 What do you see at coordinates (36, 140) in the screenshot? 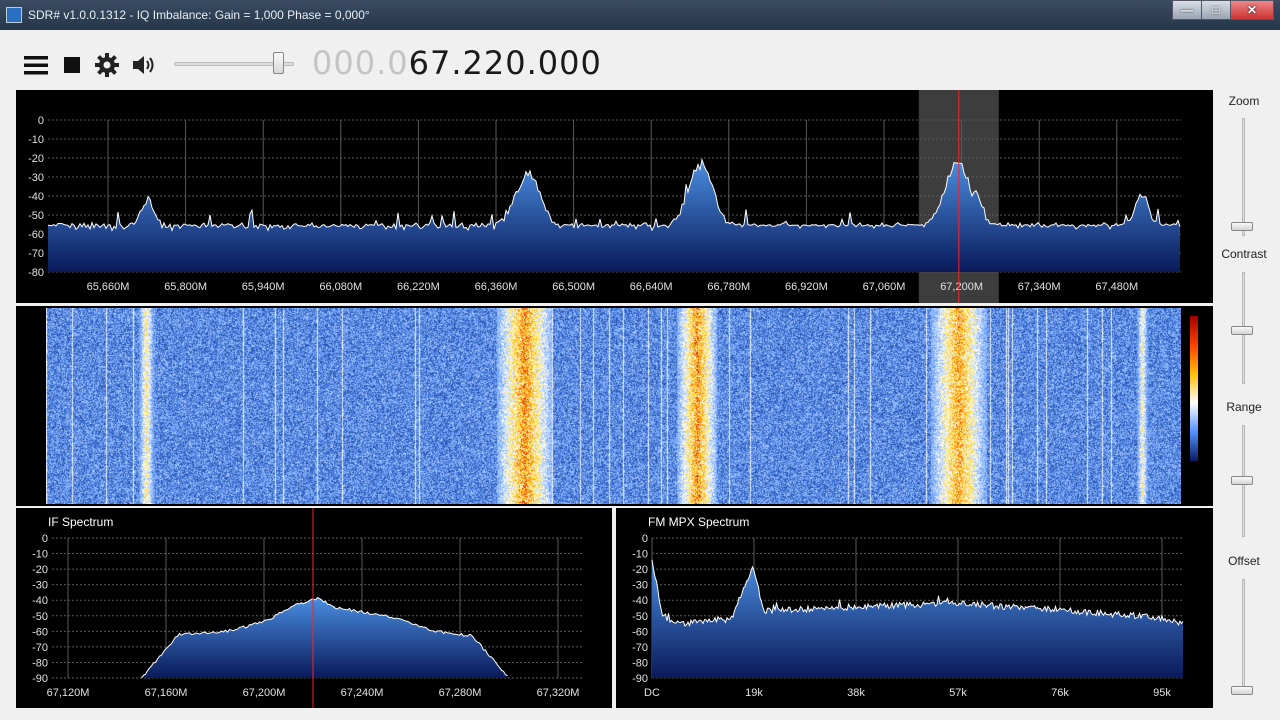
I see `main-spectrum-y-tick-label: -10` at bounding box center [36, 140].